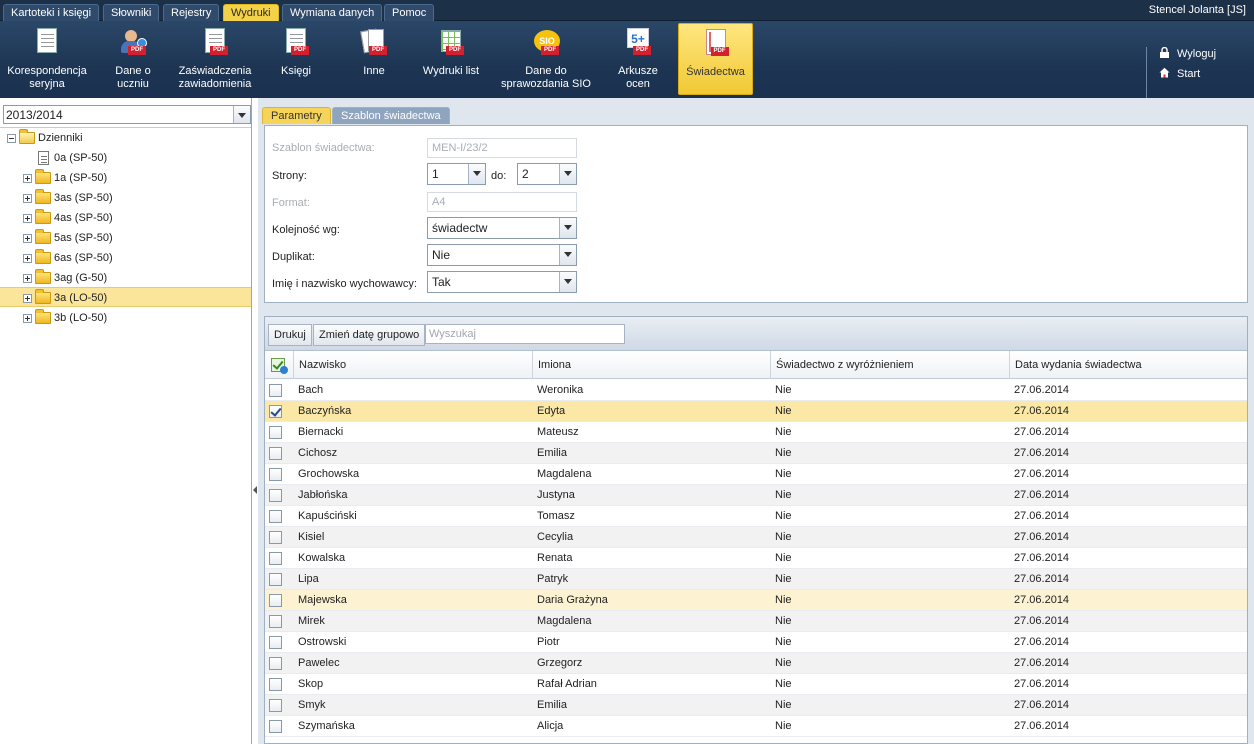 This screenshot has width=1254, height=744. Describe the element at coordinates (125, 258) in the screenshot. I see `tree-node: 6as (SP-50)` at that location.